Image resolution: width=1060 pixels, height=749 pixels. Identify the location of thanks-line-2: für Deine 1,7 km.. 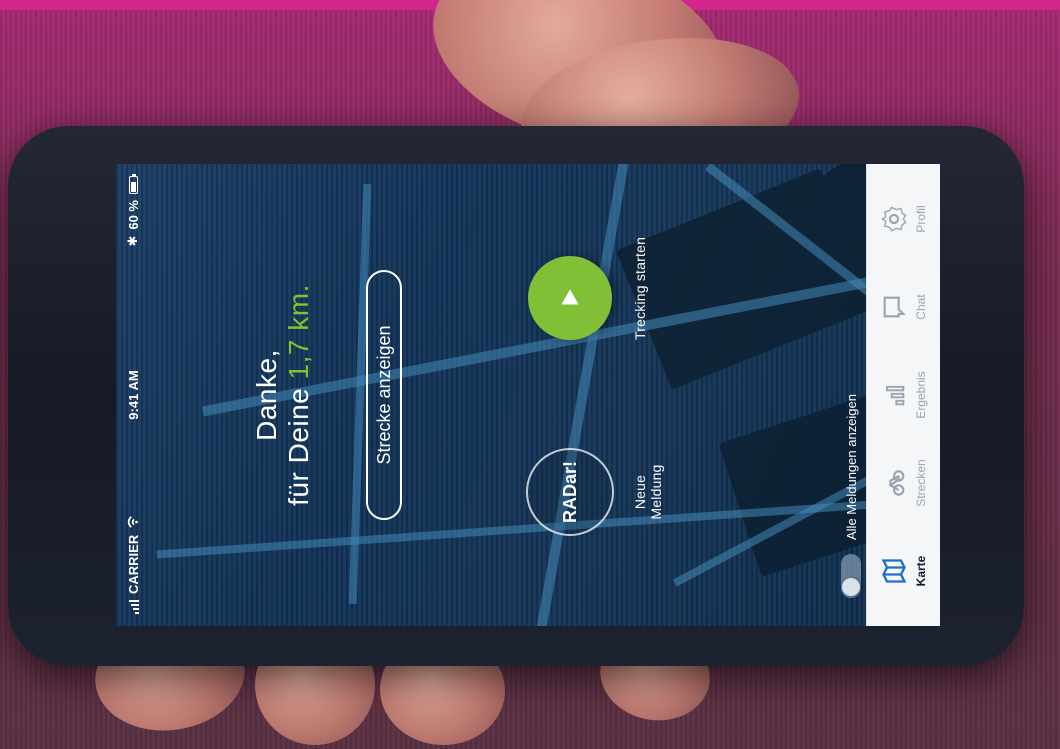
(299, 395).